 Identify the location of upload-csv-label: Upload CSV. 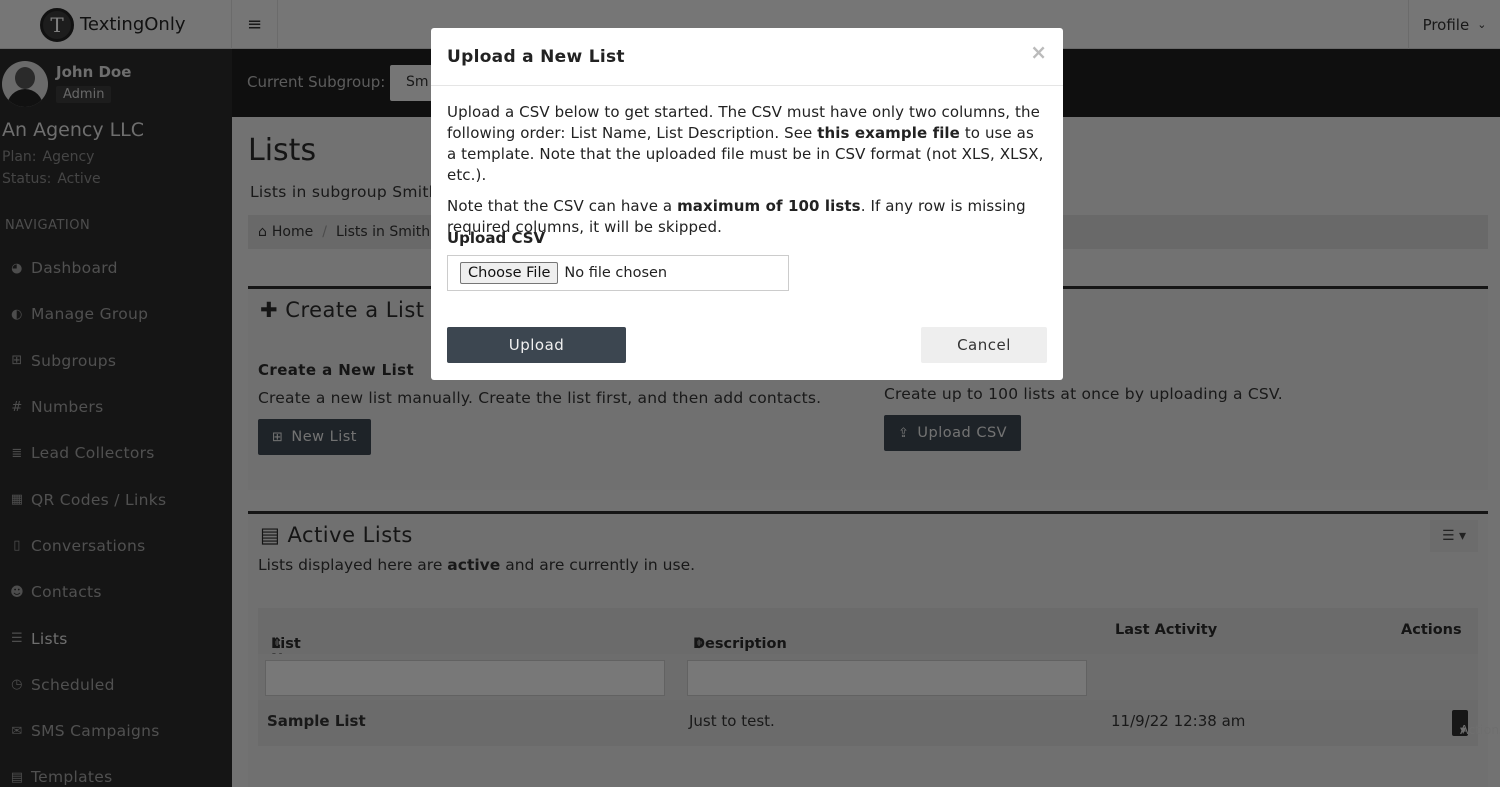
(496, 238).